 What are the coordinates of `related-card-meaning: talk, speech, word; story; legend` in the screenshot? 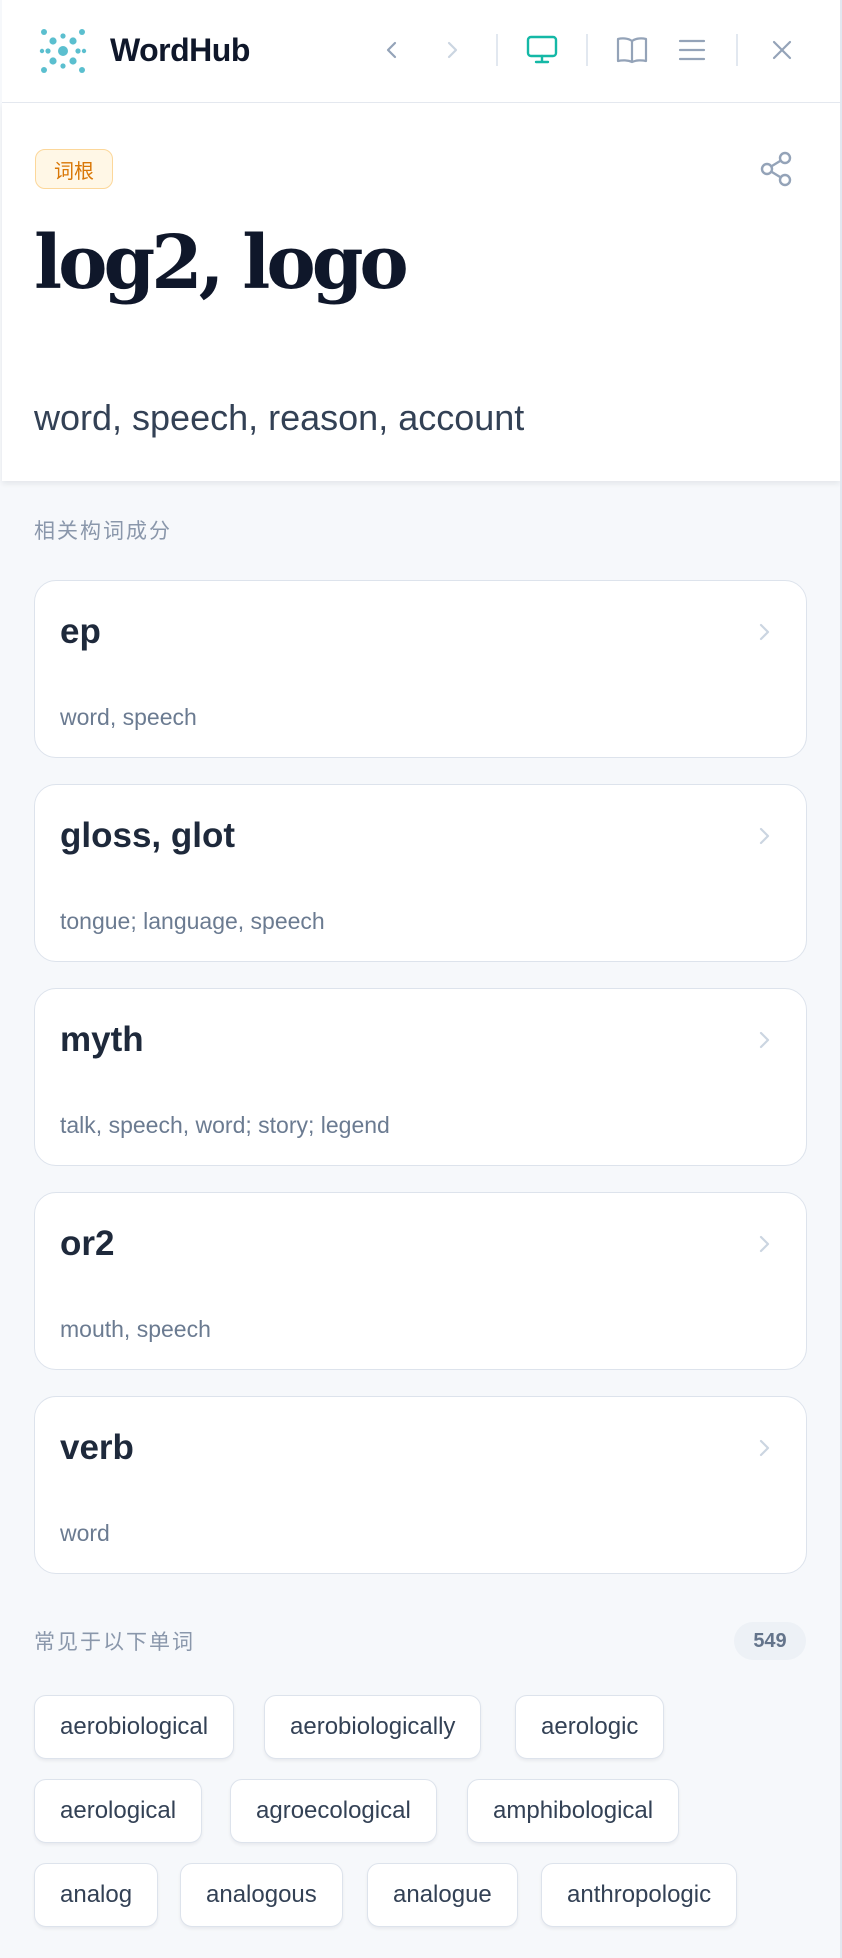 It's located at (225, 1125).